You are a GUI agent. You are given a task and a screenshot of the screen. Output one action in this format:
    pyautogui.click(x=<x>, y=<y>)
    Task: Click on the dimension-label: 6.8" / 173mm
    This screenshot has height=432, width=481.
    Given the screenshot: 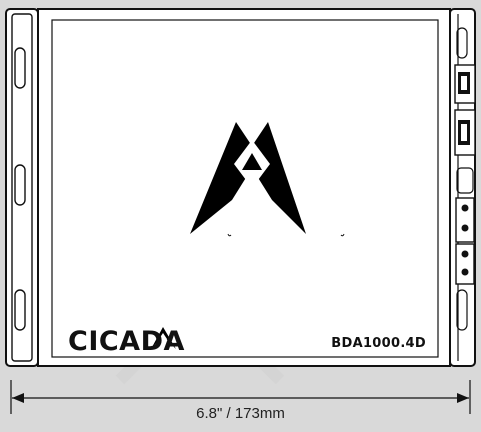 What is the action you would take?
    pyautogui.click(x=240, y=413)
    